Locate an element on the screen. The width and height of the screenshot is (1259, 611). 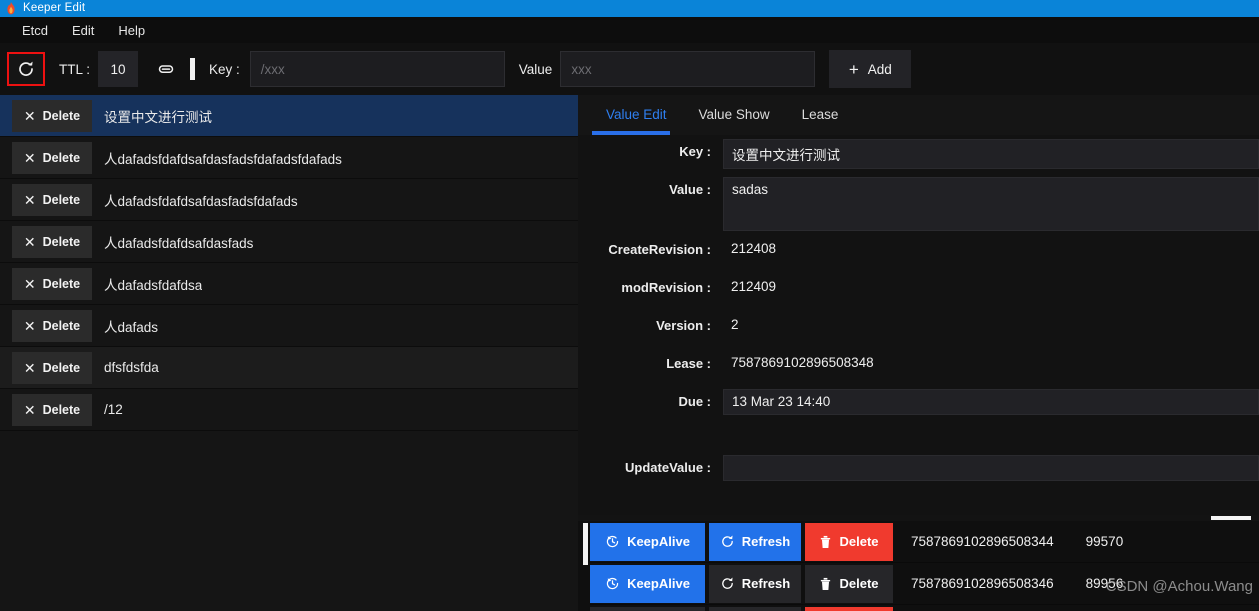
key-list-row: ✕ Delete 设置中文进行测试 is located at coordinates (289, 116).